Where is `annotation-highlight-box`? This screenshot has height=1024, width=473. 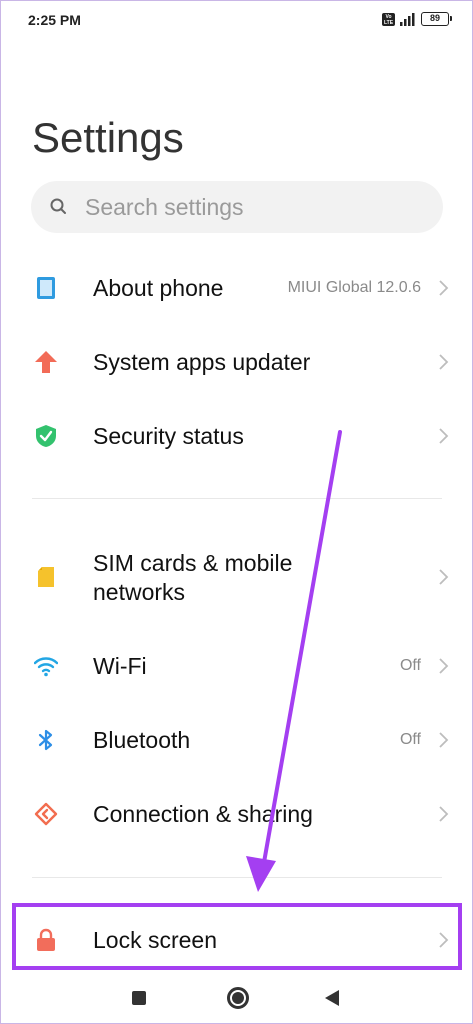 annotation-highlight-box is located at coordinates (237, 936).